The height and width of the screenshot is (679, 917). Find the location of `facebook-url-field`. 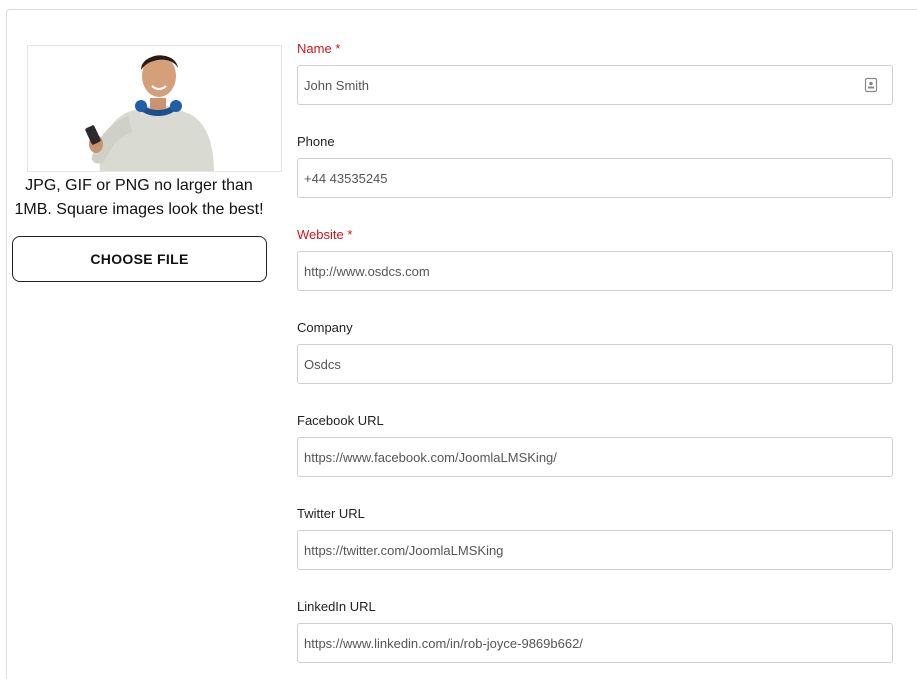

facebook-url-field is located at coordinates (595, 457).